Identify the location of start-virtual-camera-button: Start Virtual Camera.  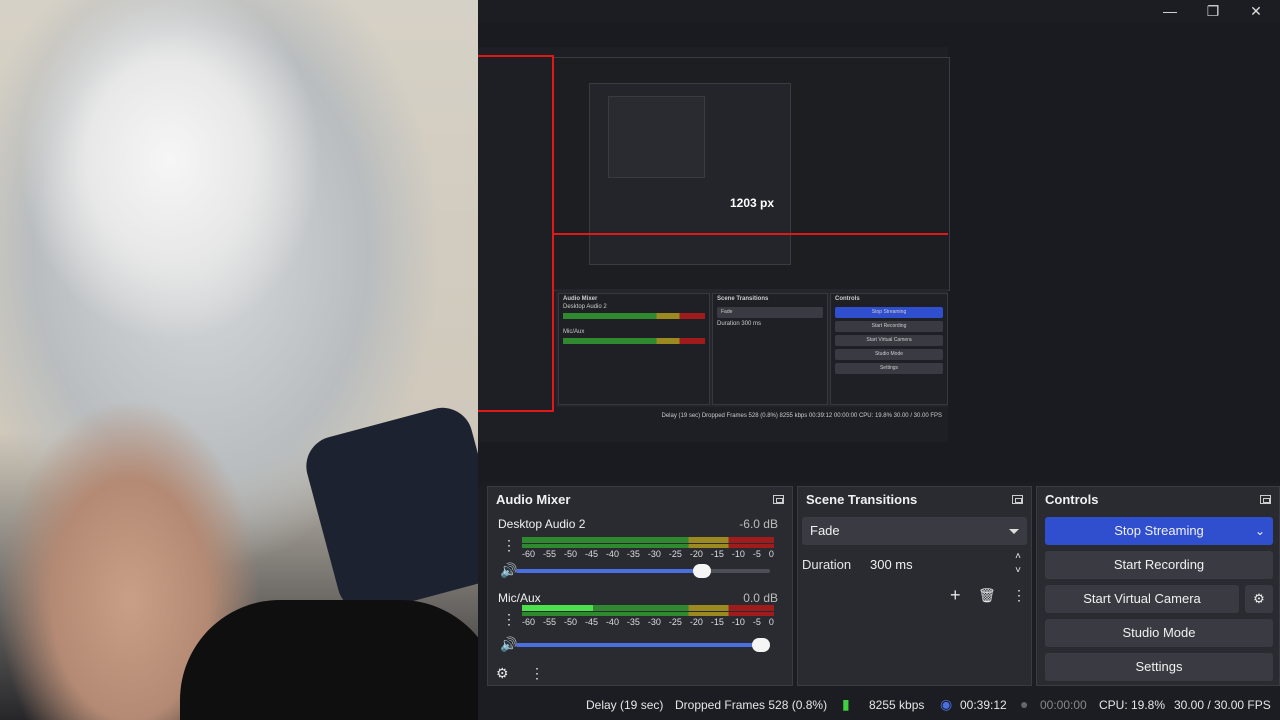
(1142, 599).